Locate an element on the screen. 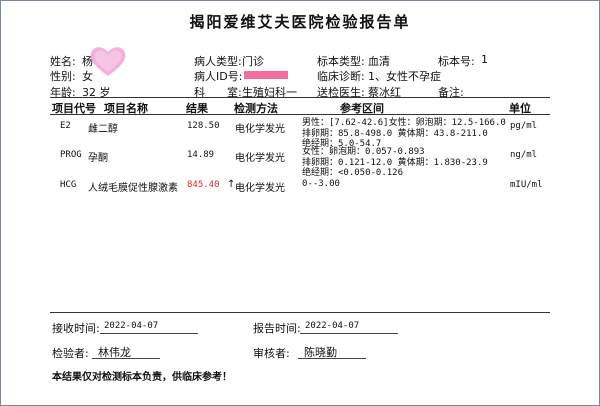  row-unit: mIU/ml is located at coordinates (526, 185).